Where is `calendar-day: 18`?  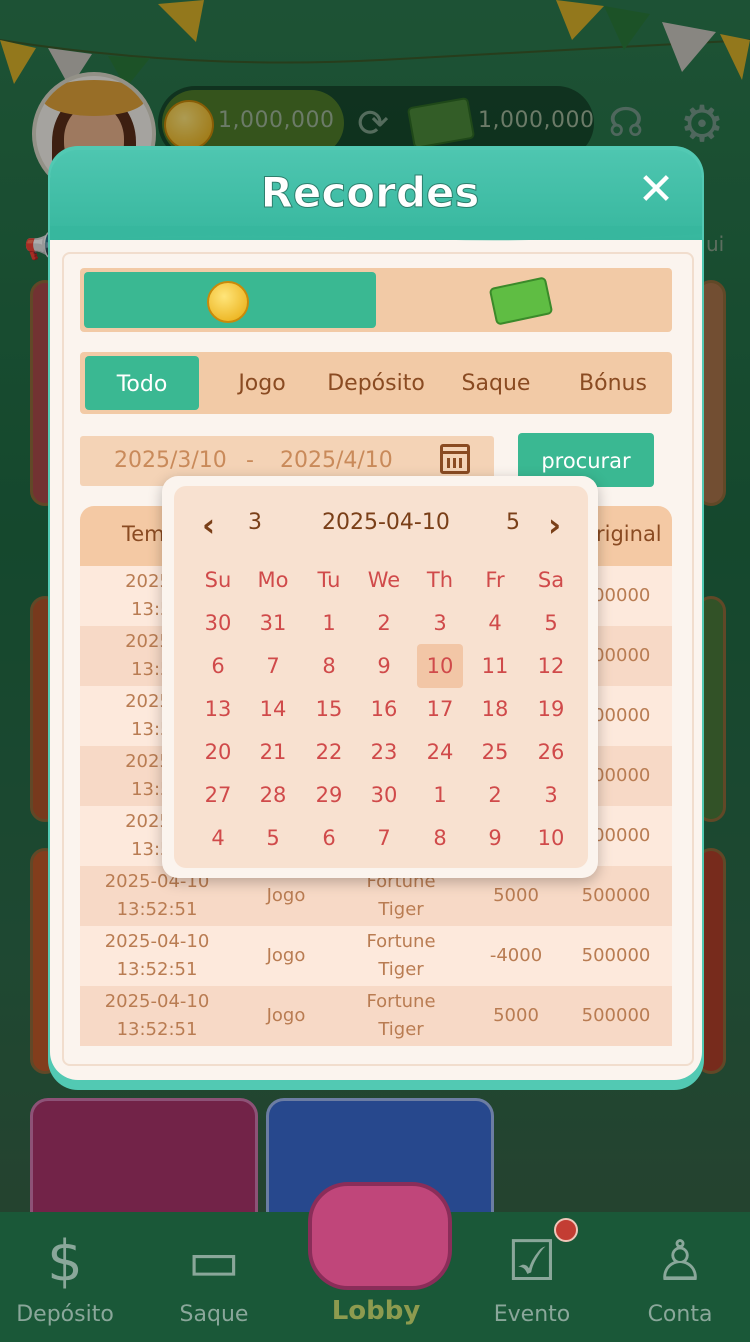 calendar-day: 18 is located at coordinates (495, 709).